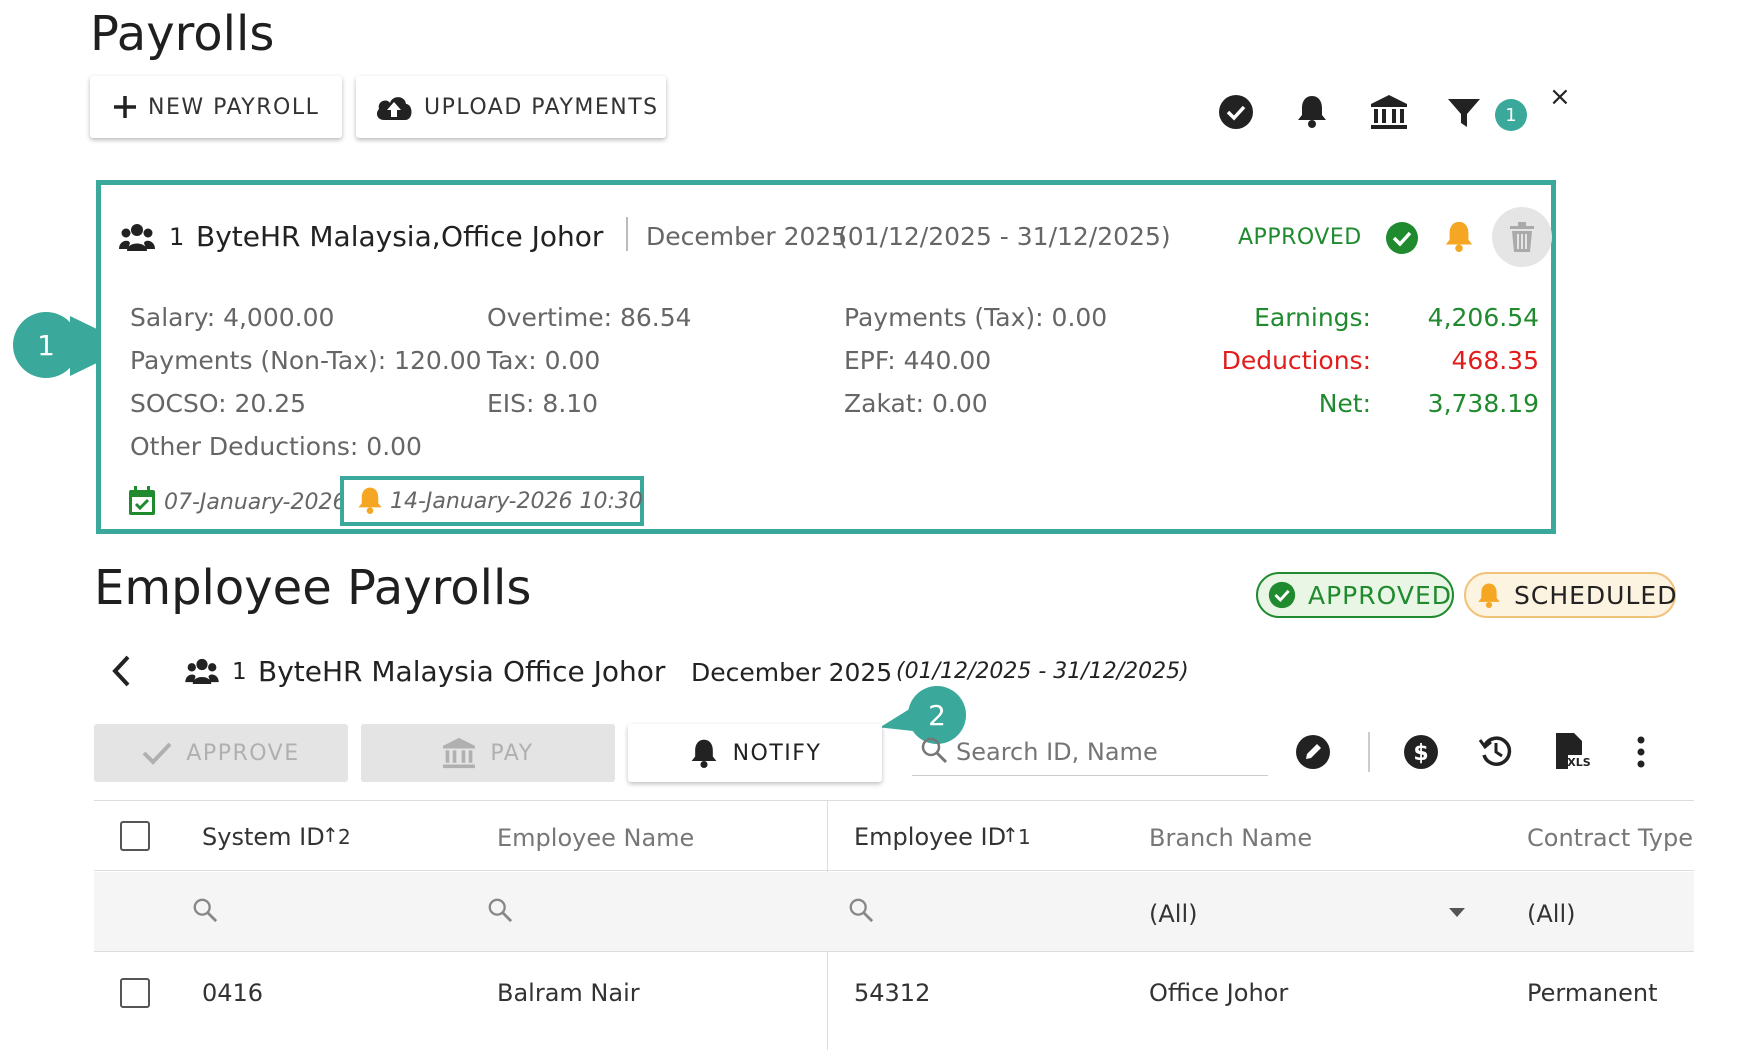 The height and width of the screenshot is (1050, 1760). Describe the element at coordinates (232, 317) in the screenshot. I see `salary-value: Salary: 4,000.00` at that location.